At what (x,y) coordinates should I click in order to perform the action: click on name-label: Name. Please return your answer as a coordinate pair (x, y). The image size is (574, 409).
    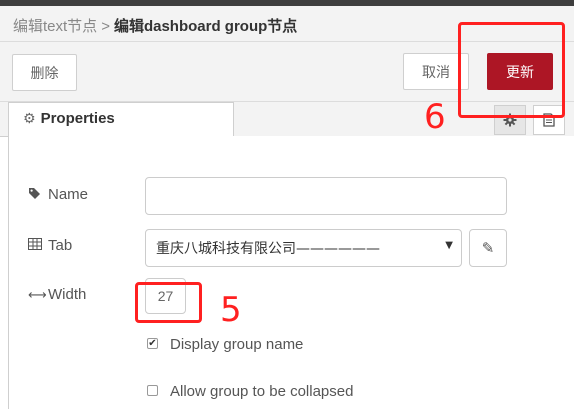
    Looking at the image, I should click on (58, 194).